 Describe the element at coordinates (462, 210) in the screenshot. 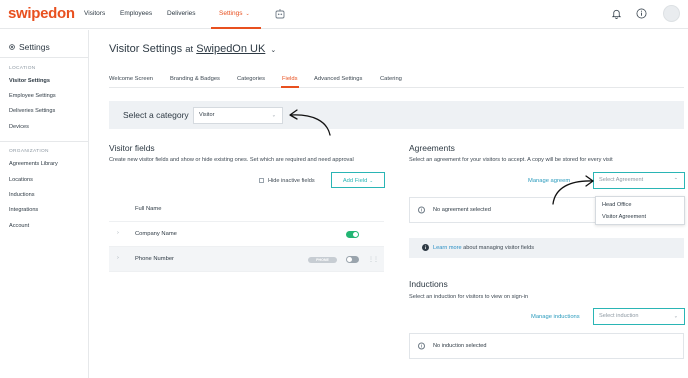

I see `no-agreement-text: No agreement selected` at that location.